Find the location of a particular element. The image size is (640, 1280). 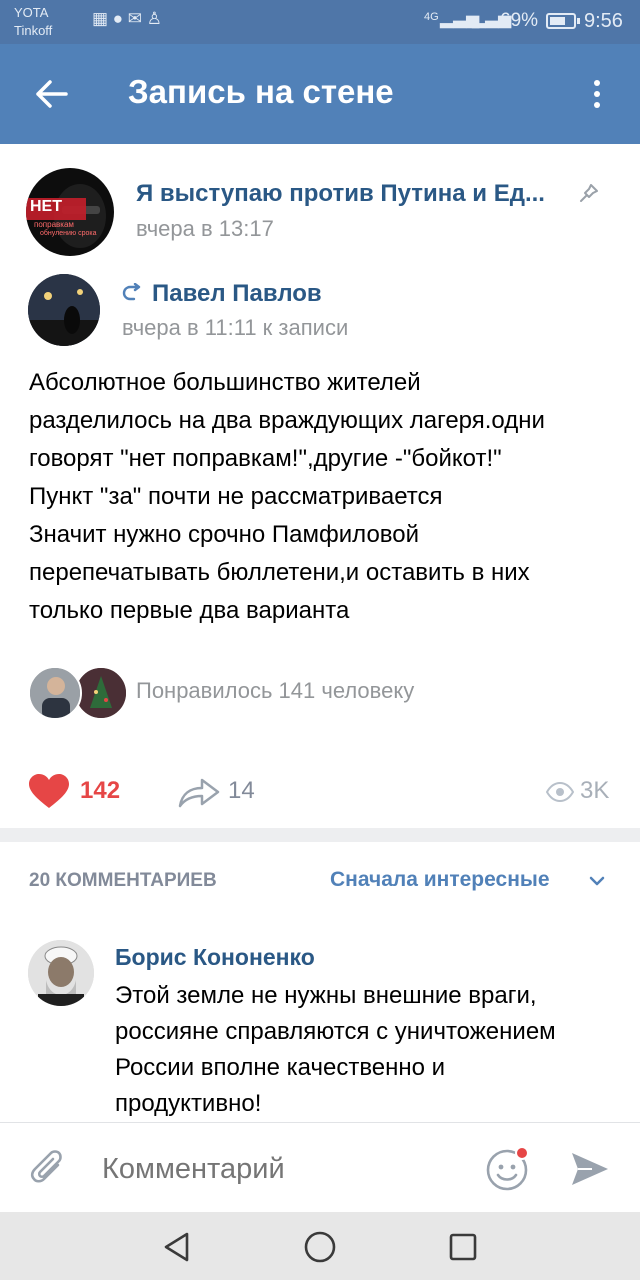

eye-icon is located at coordinates (560, 794).